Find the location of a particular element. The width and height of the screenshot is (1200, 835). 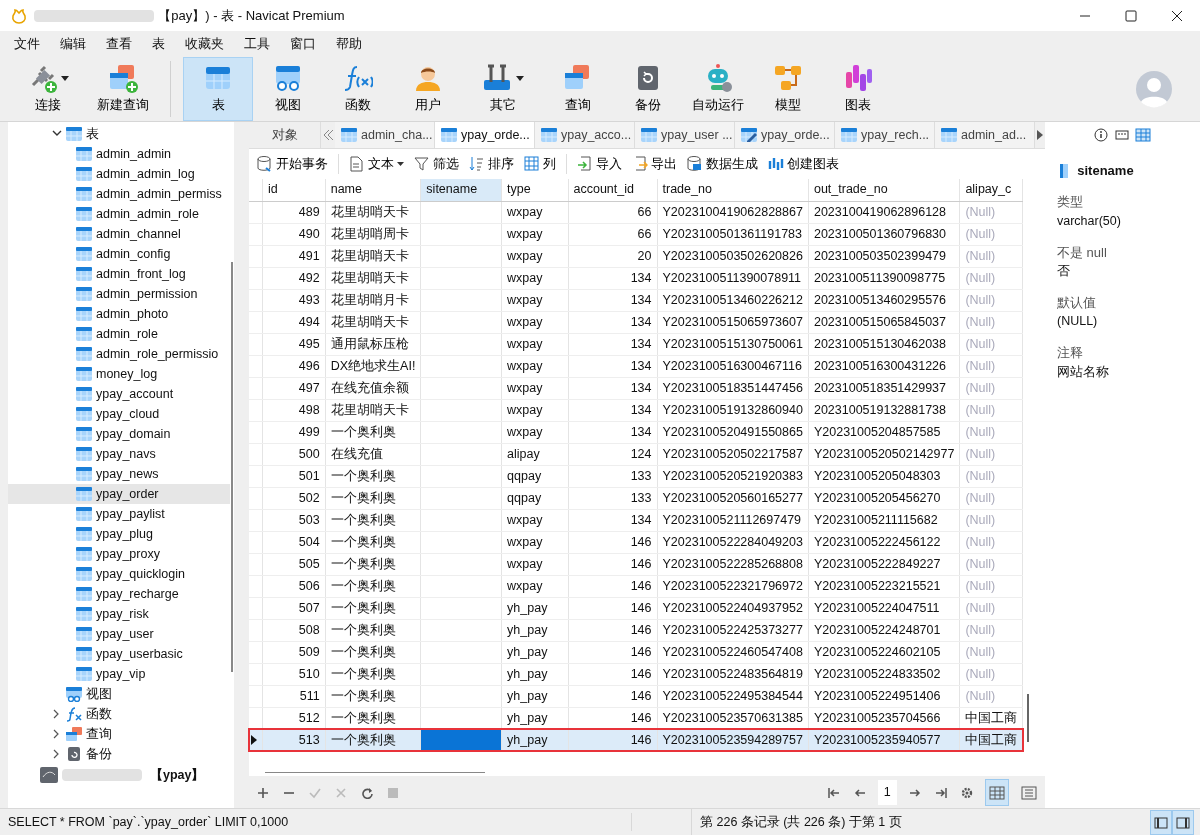

info-icon is located at coordinates (1101, 135).